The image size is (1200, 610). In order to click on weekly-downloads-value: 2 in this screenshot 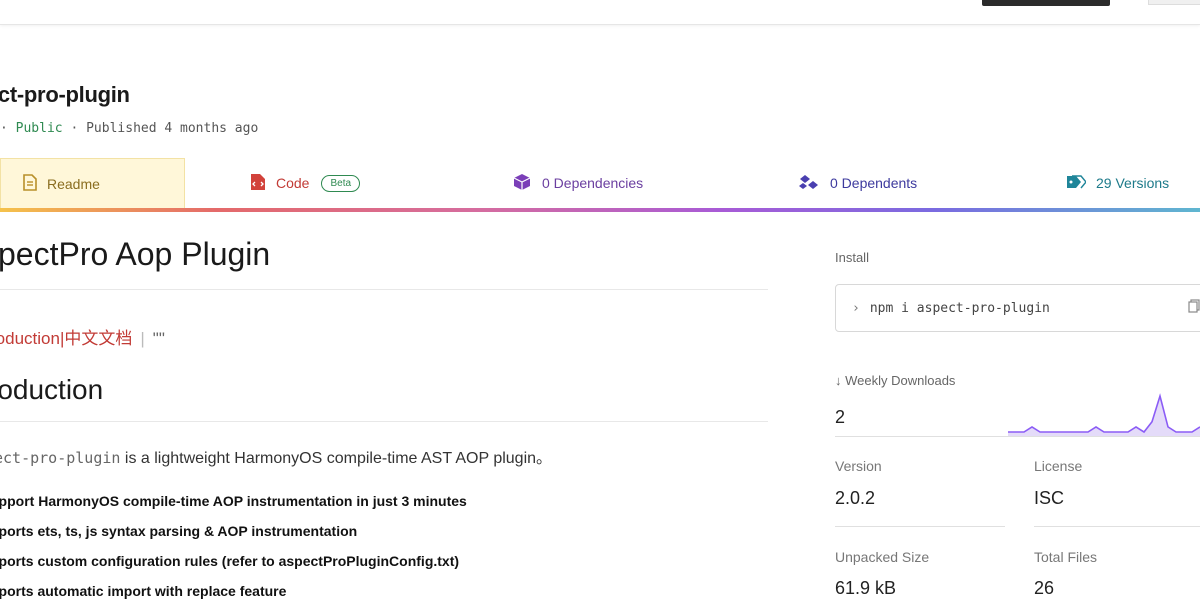, I will do `click(840, 417)`.